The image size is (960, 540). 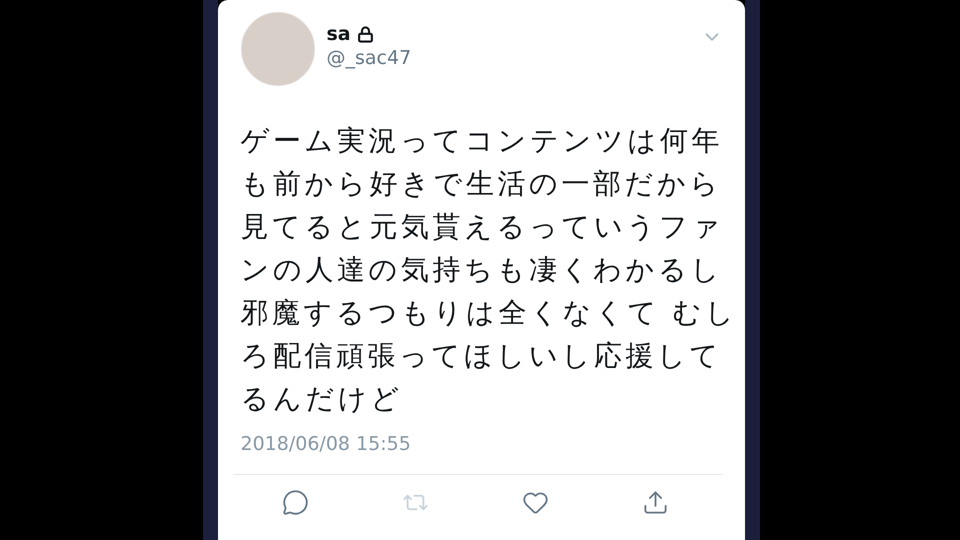 I want to click on user-name: sa, so click(x=338, y=34).